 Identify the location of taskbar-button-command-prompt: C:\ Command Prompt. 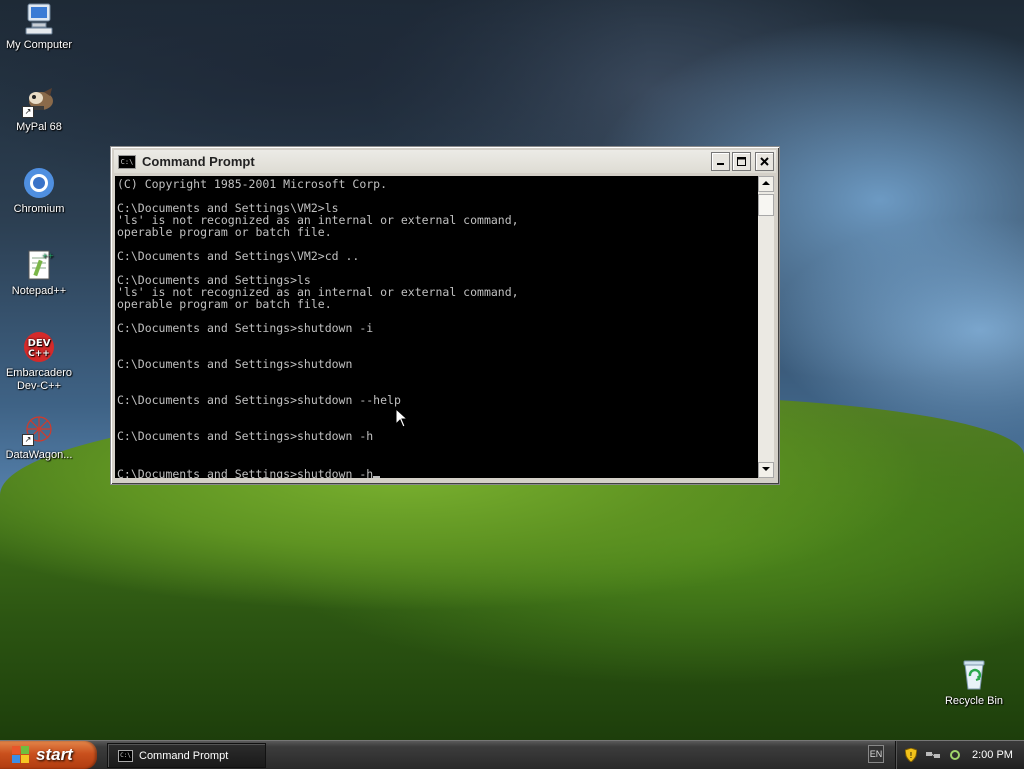
(186, 755).